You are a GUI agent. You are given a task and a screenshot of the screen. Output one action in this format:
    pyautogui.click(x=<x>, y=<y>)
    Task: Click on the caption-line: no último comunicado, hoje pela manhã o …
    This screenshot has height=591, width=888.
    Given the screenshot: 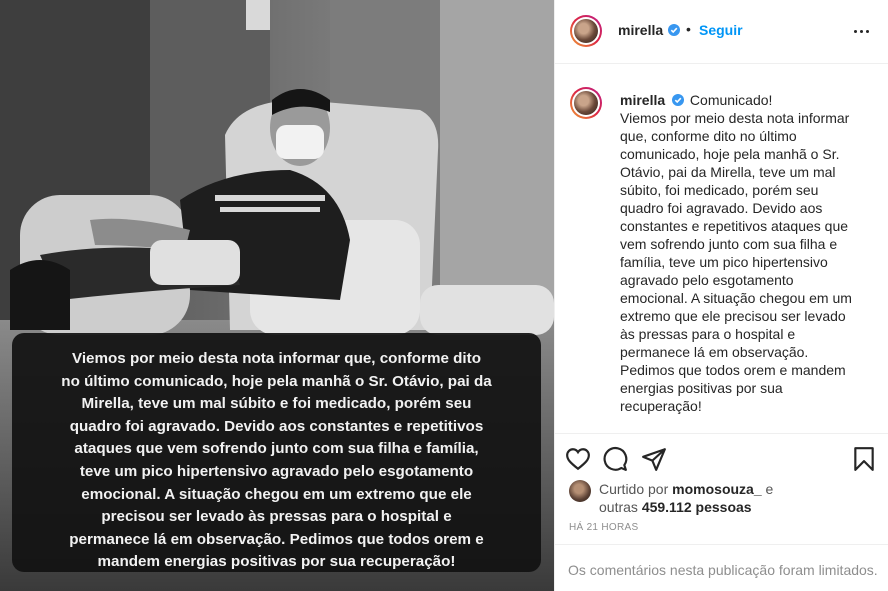 What is the action you would take?
    pyautogui.click(x=276, y=381)
    